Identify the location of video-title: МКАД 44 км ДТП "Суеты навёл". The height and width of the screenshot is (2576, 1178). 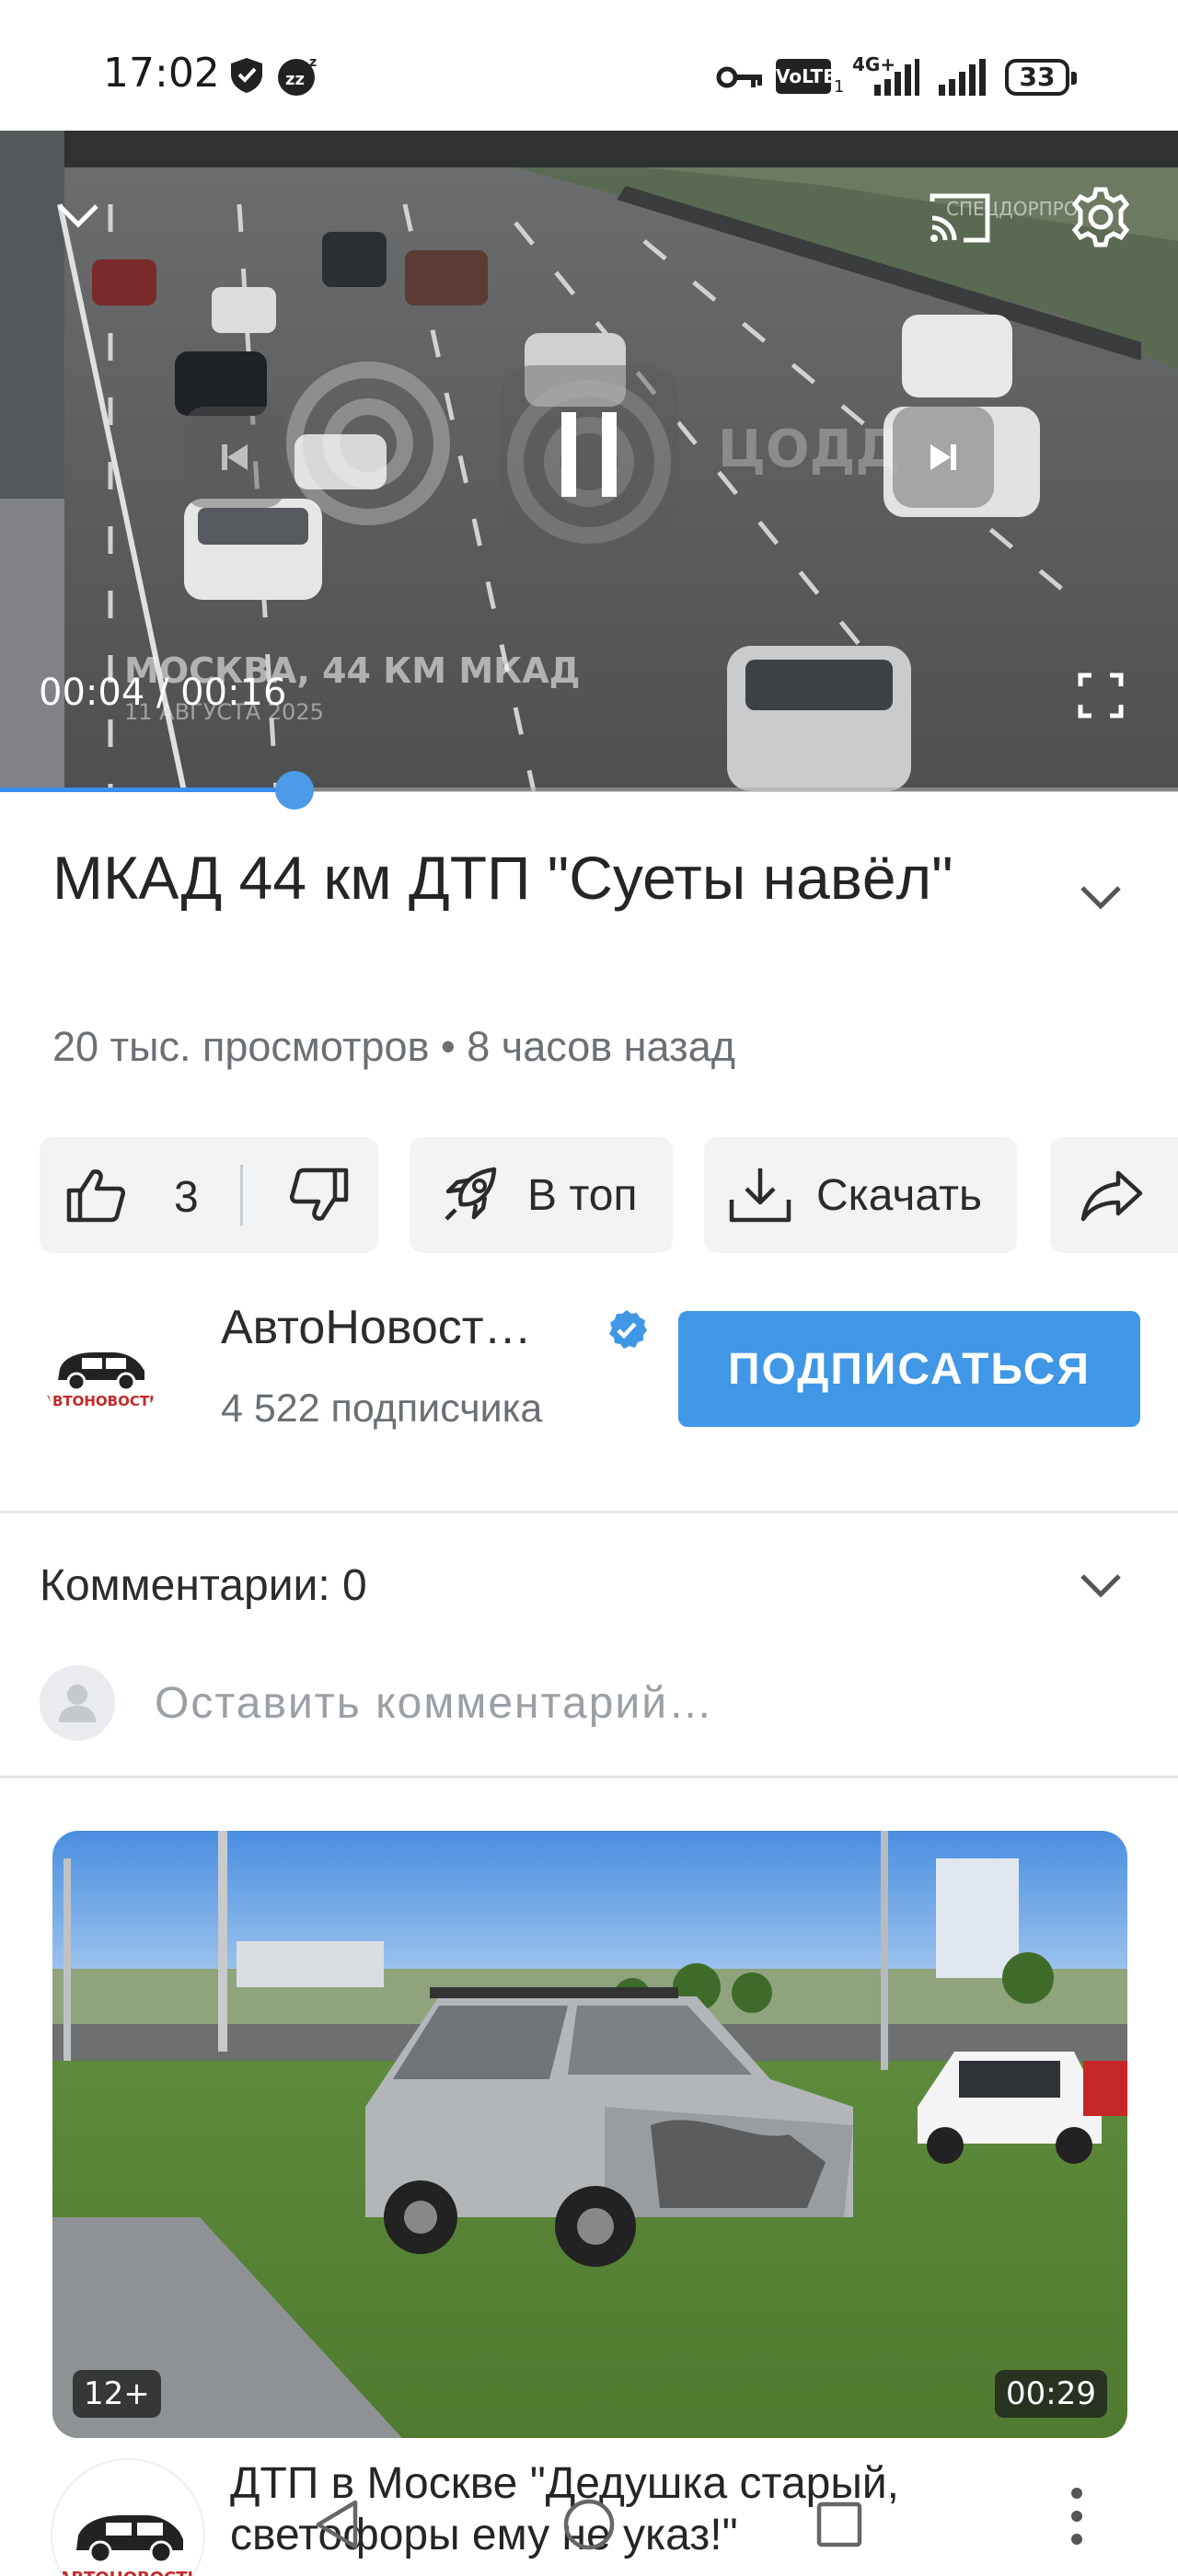
(502, 878).